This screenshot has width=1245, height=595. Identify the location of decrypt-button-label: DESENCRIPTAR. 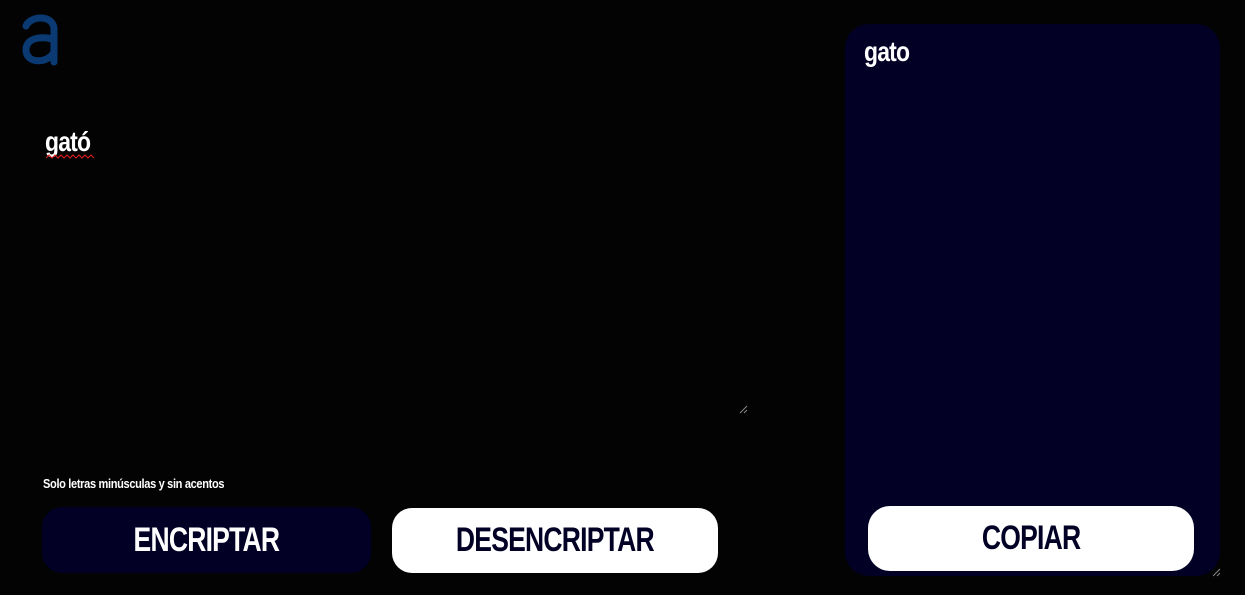
(555, 540).